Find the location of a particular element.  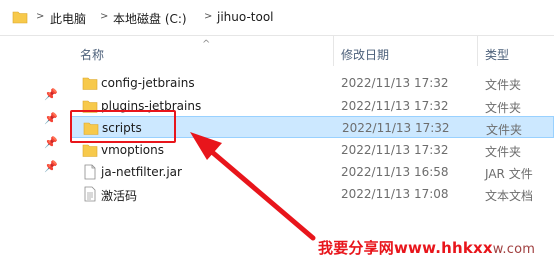

jar-file-icon is located at coordinates (90, 172).